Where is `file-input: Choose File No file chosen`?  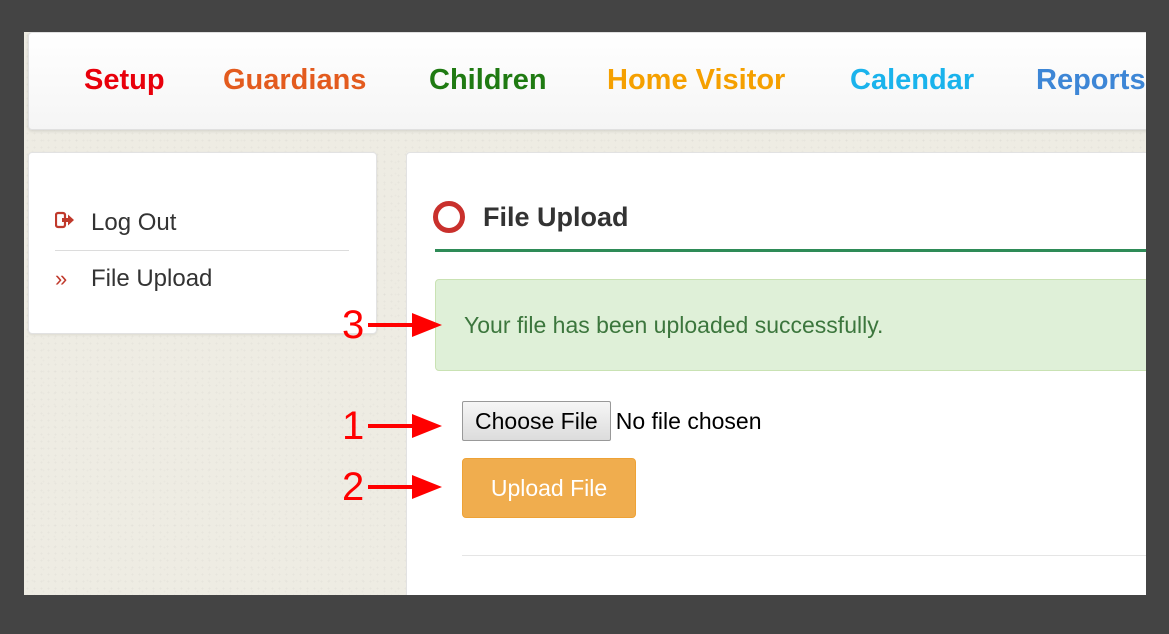 file-input: Choose File No file chosen is located at coordinates (611, 421).